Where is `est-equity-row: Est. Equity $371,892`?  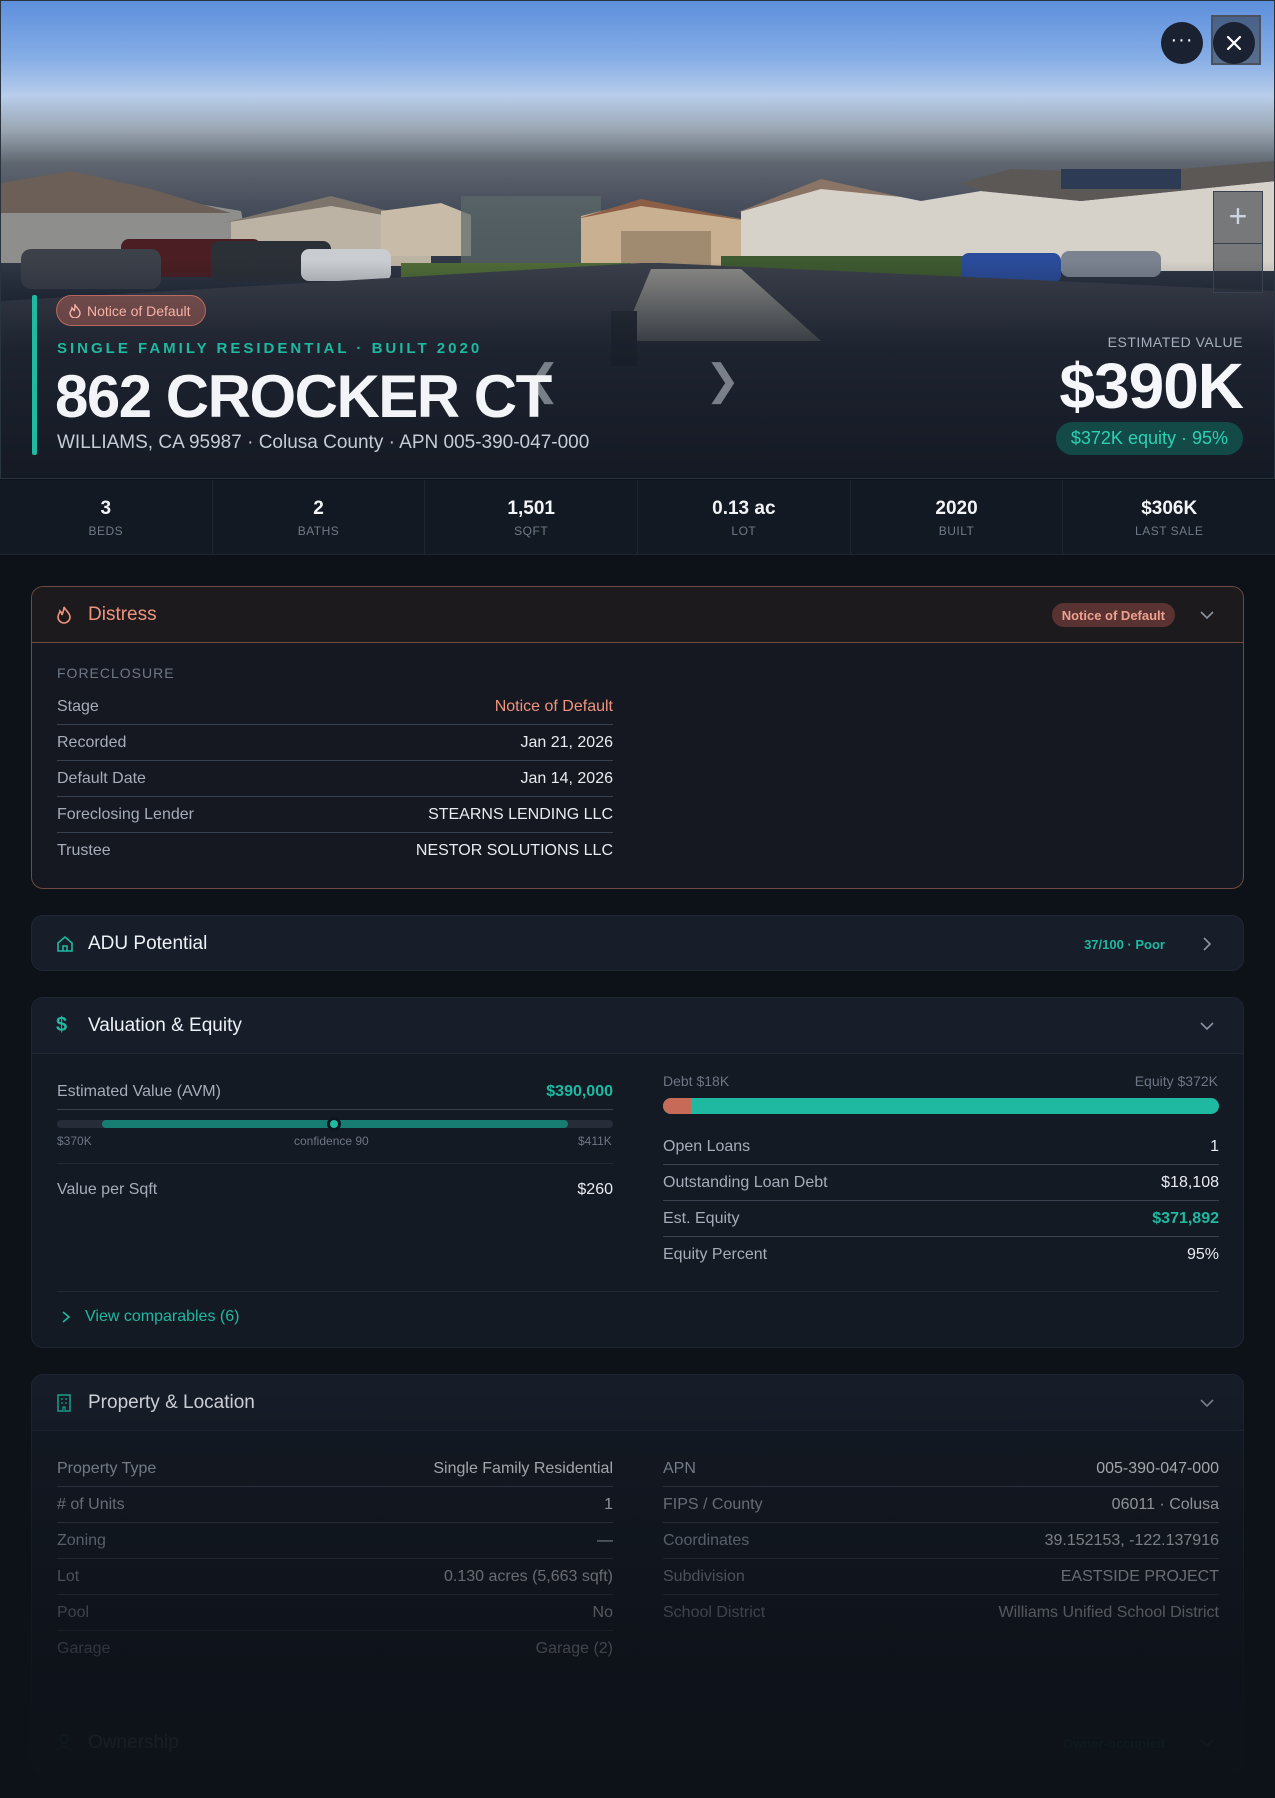 est-equity-row: Est. Equity $371,892 is located at coordinates (941, 1219).